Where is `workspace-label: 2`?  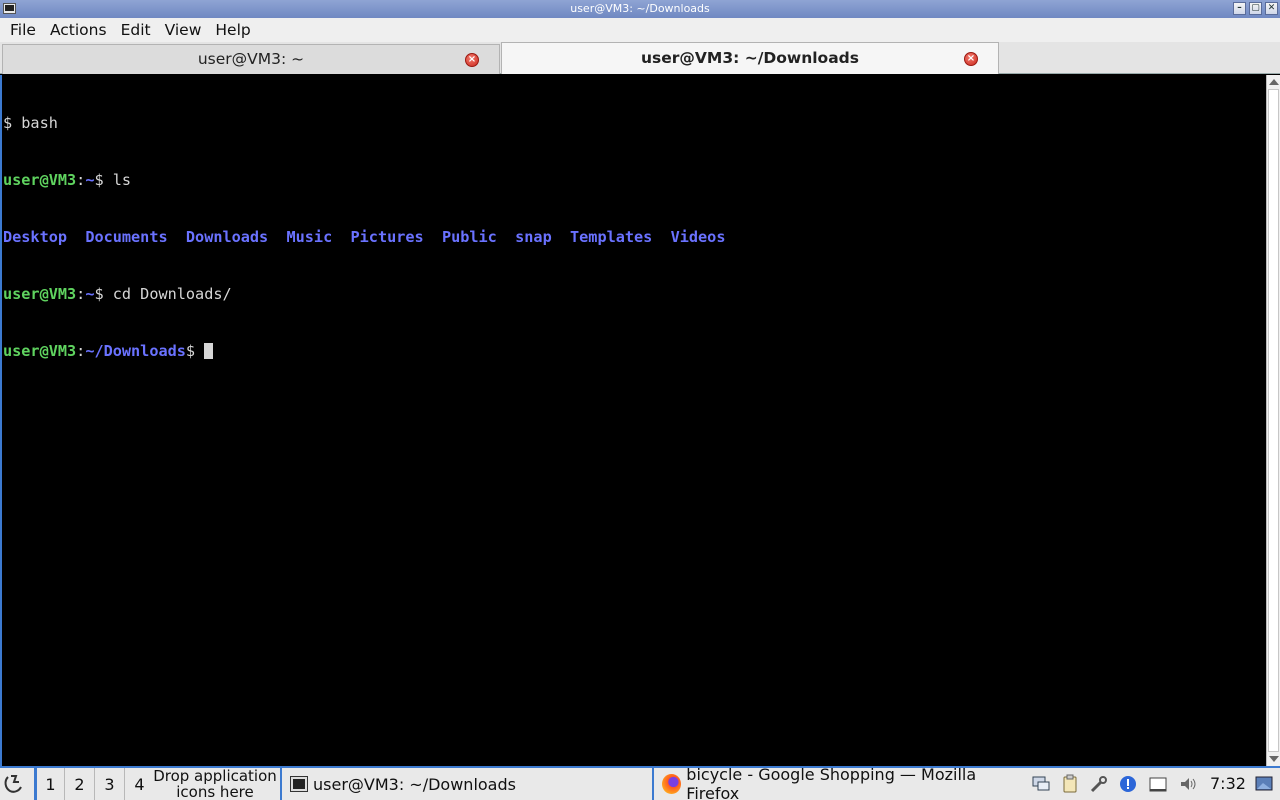
workspace-label: 2 is located at coordinates (79, 784).